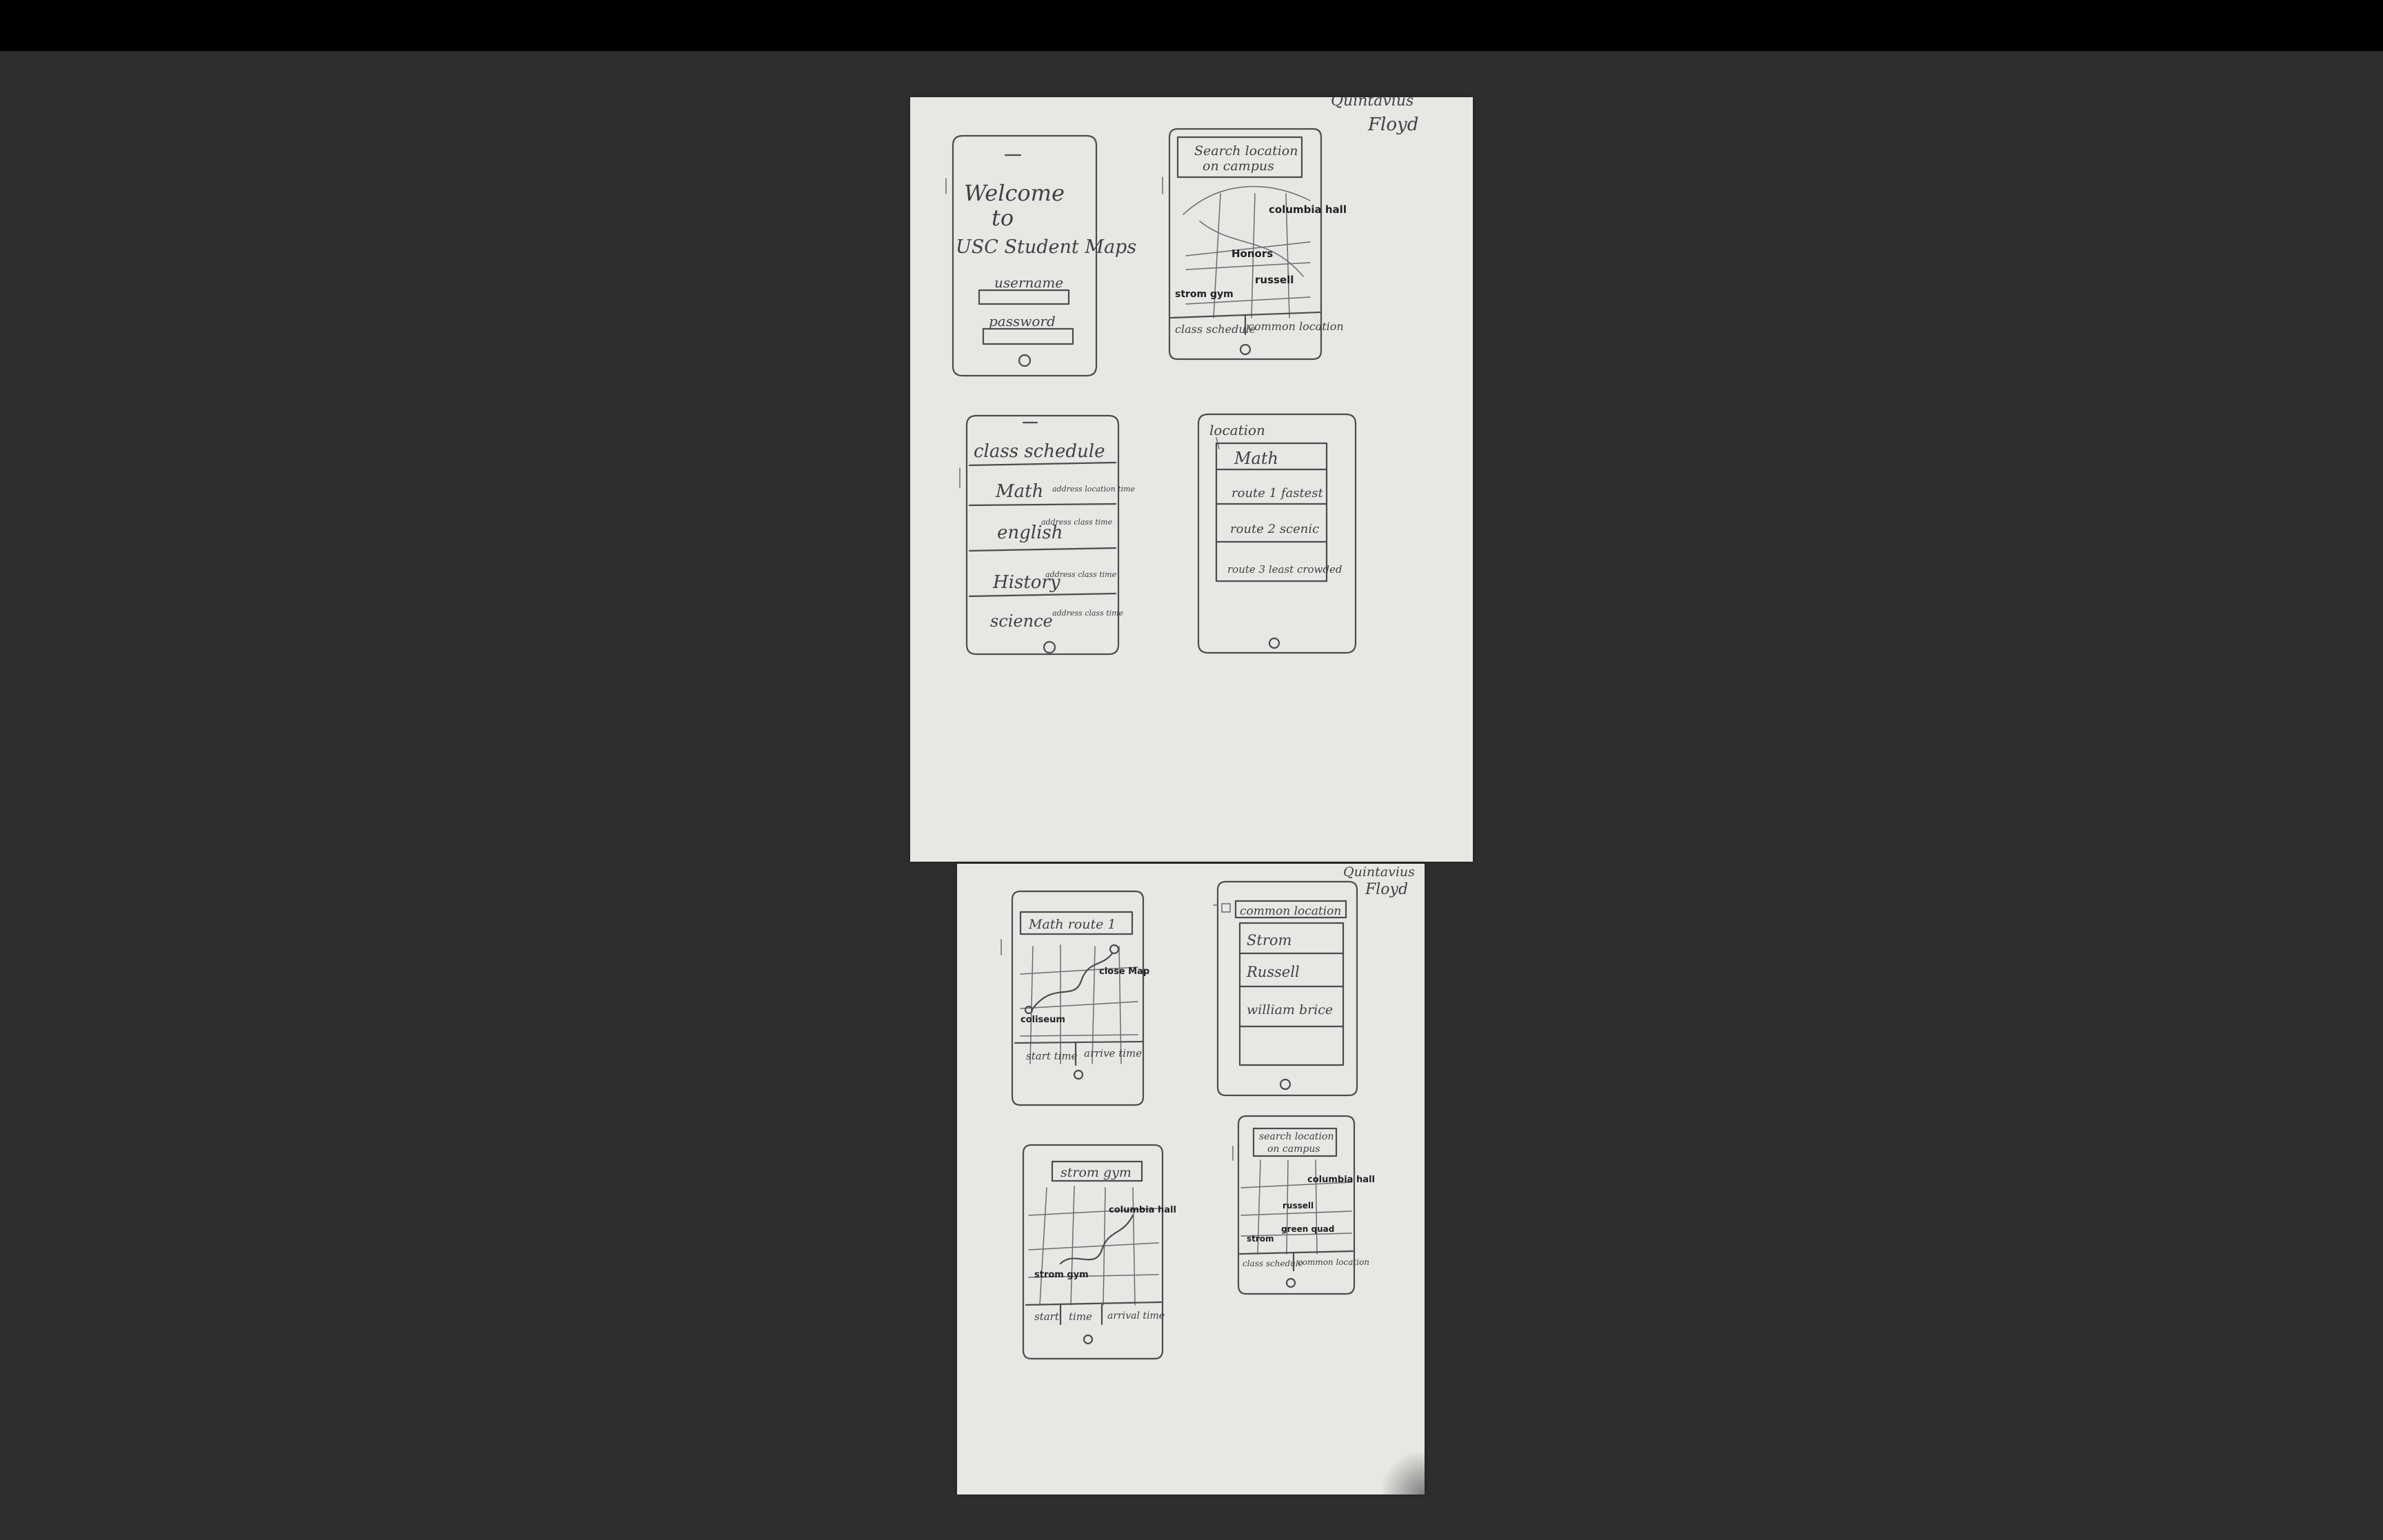  What do you see at coordinates (1003, 218) in the screenshot?
I see `login-title-line-2: to` at bounding box center [1003, 218].